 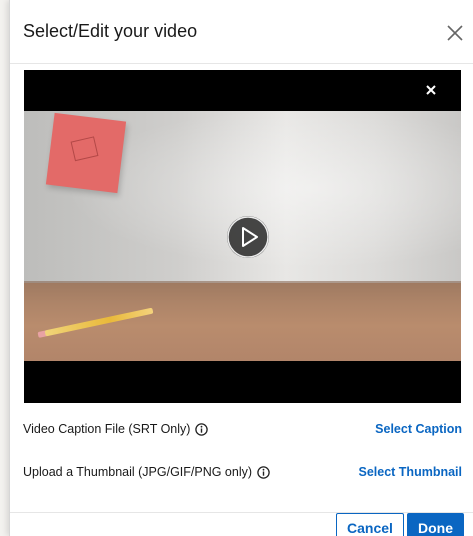 I want to click on done-button: Done, so click(x=435, y=524).